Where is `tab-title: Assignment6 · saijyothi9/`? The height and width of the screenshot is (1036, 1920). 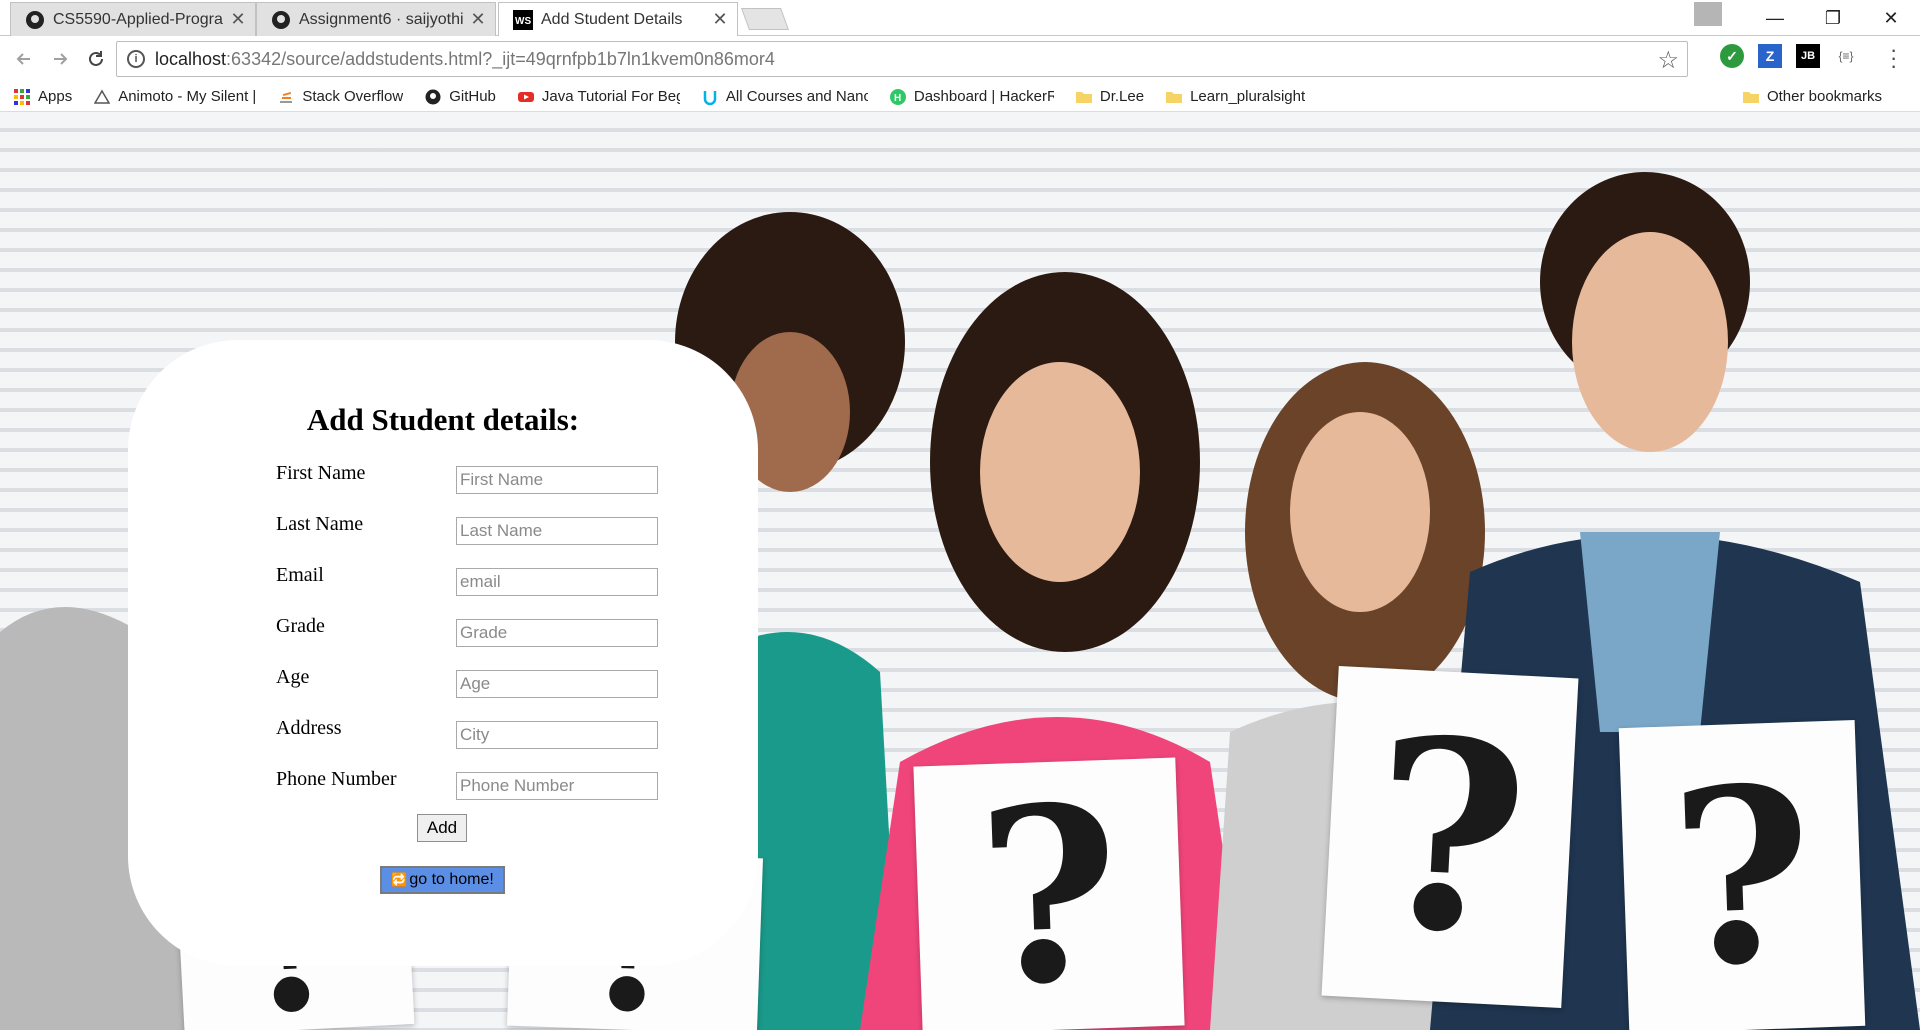 tab-title: Assignment6 · saijyothi9/ is located at coordinates (381, 19).